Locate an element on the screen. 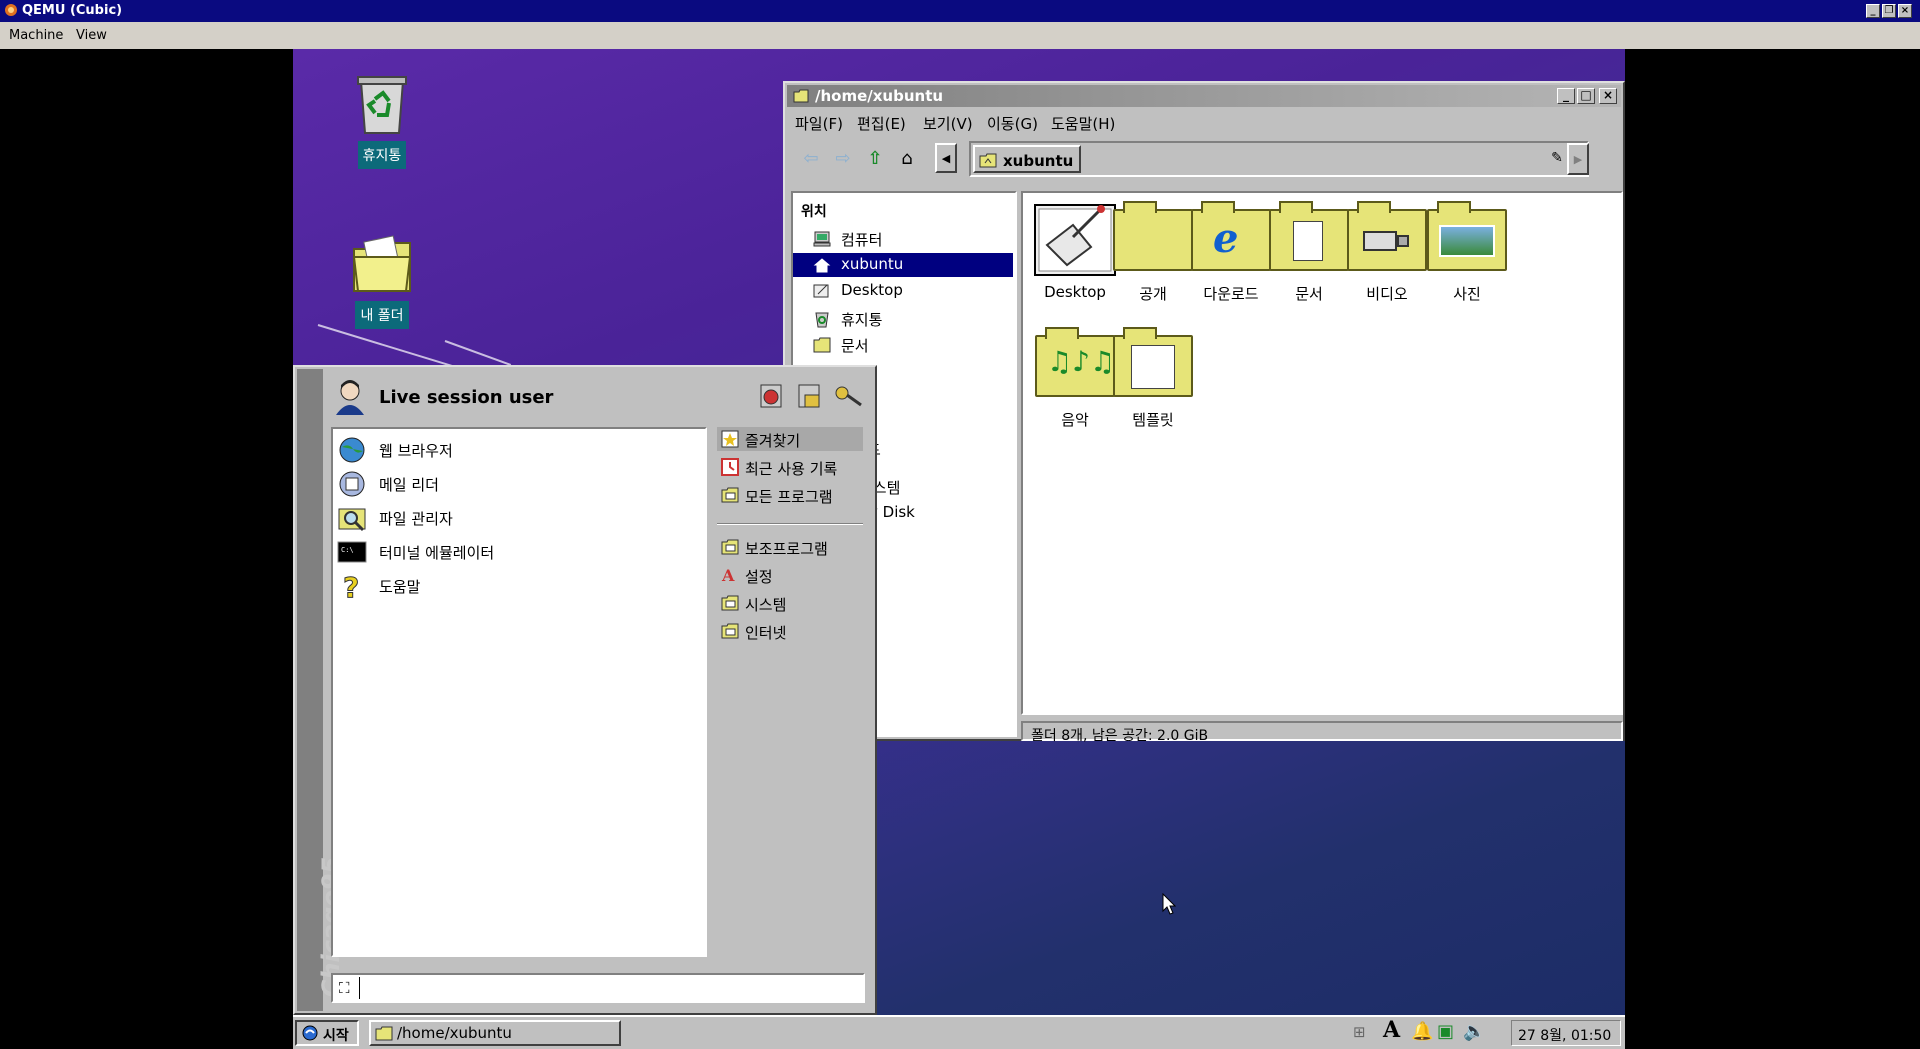  category-favorites: 즐겨찾기 is located at coordinates (790, 439).